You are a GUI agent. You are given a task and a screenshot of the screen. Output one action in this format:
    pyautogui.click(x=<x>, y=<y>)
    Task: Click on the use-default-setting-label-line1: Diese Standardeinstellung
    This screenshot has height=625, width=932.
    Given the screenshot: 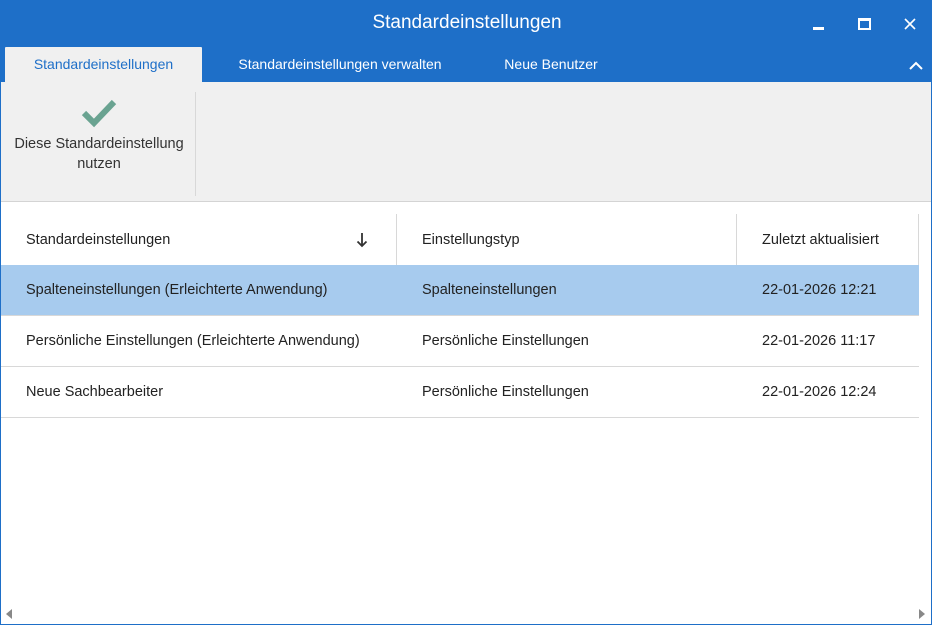 What is the action you would take?
    pyautogui.click(x=99, y=144)
    